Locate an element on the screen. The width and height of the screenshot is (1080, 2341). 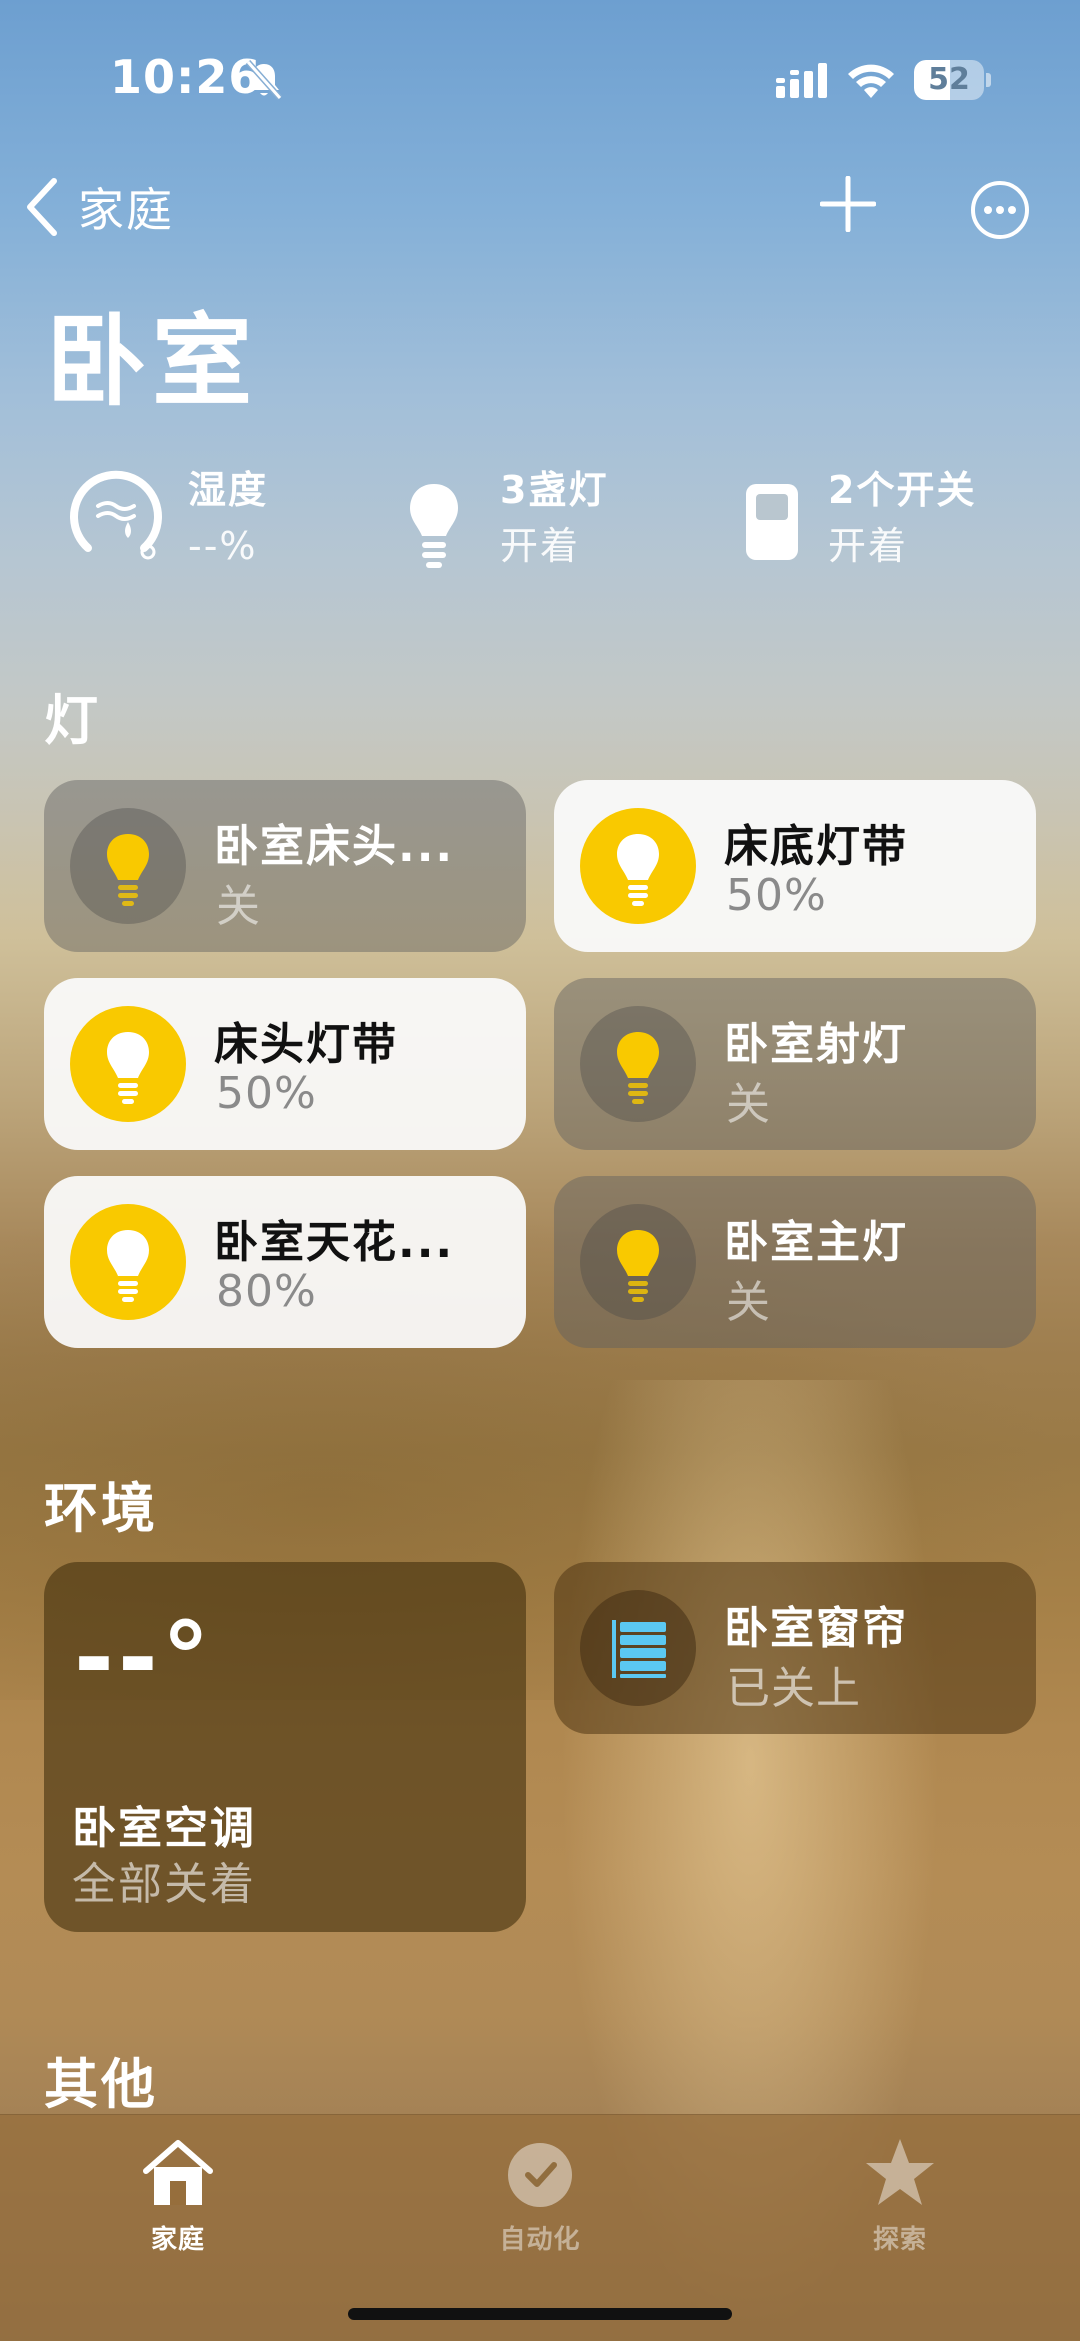
light-tile: 卧室天花... 80% is located at coordinates (285, 1262).